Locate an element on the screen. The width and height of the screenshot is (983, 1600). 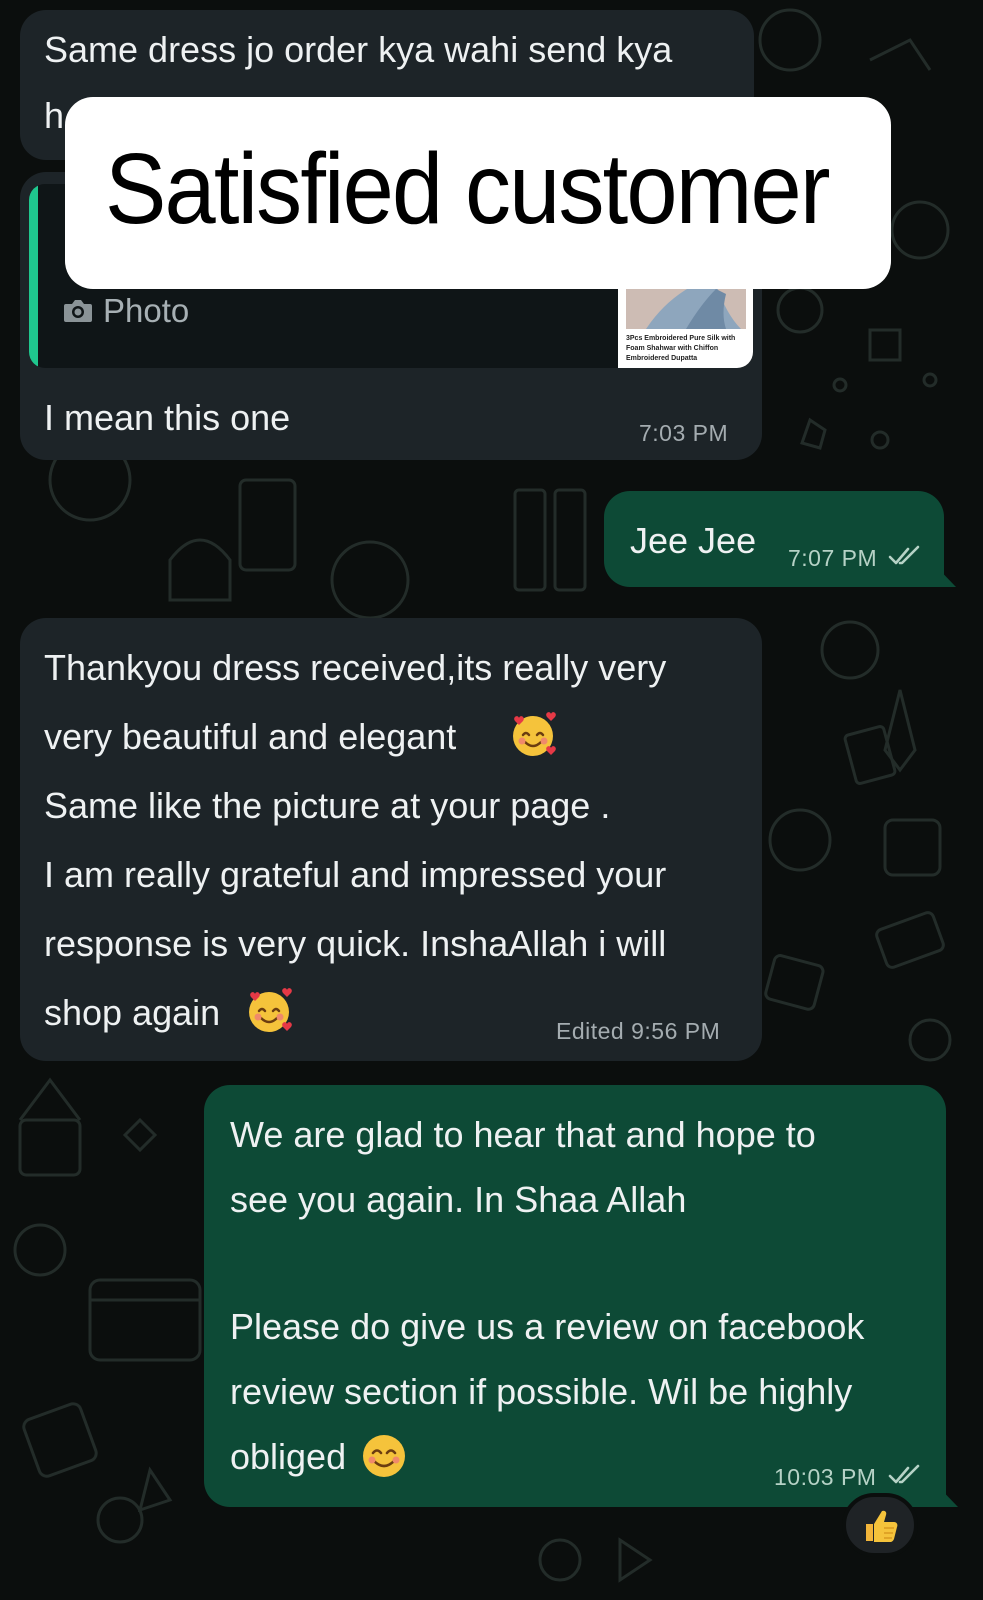
message-bubble-outgoing: Jee Jee 7:07 PM is located at coordinates (774, 539).